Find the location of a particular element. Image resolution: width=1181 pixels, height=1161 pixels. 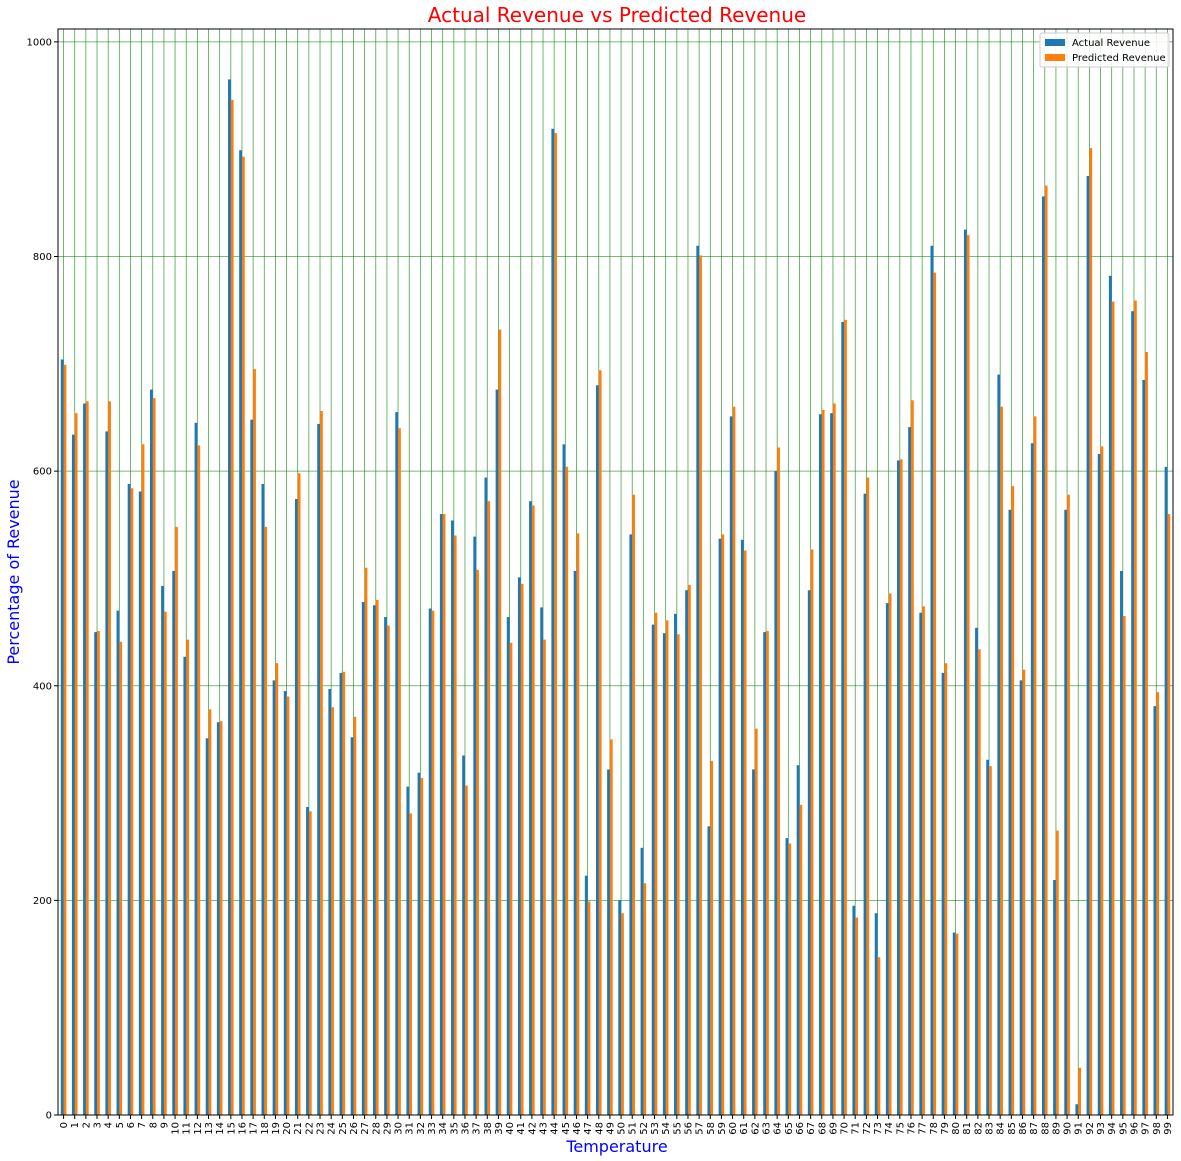

x-tick-label: 94 is located at coordinates (1112, 1128).